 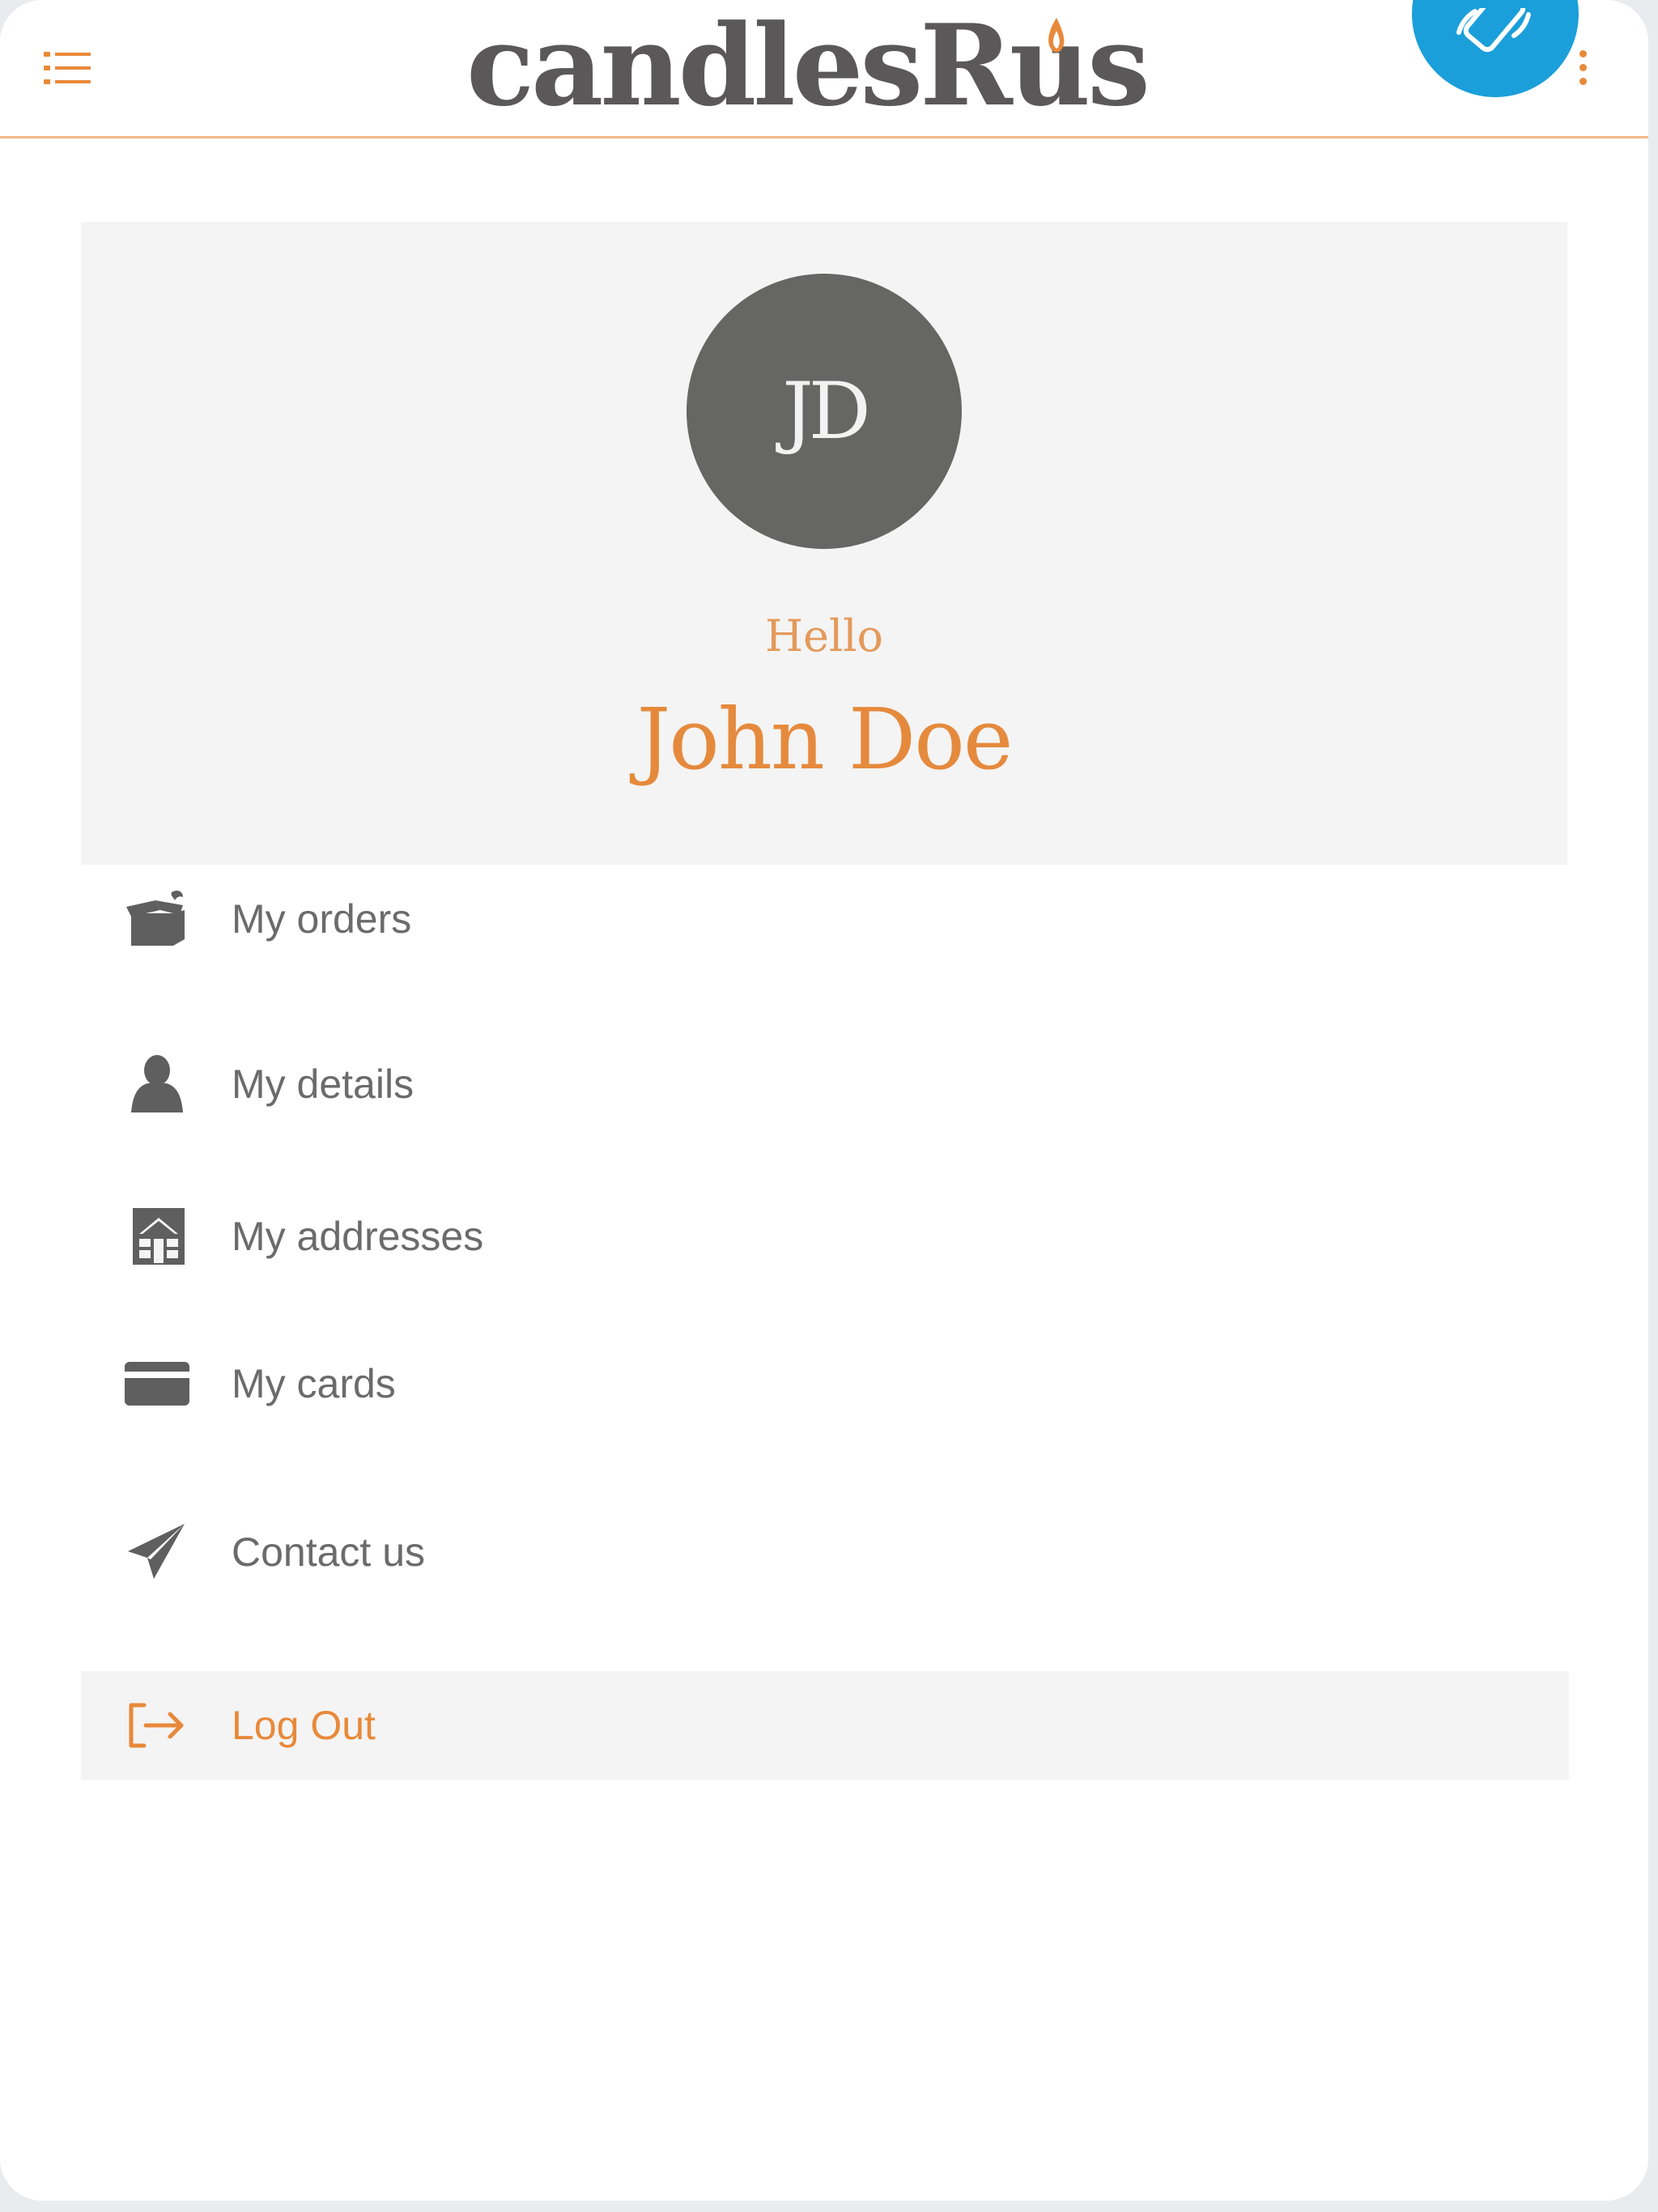 What do you see at coordinates (157, 1725) in the screenshot?
I see `logout-icon` at bounding box center [157, 1725].